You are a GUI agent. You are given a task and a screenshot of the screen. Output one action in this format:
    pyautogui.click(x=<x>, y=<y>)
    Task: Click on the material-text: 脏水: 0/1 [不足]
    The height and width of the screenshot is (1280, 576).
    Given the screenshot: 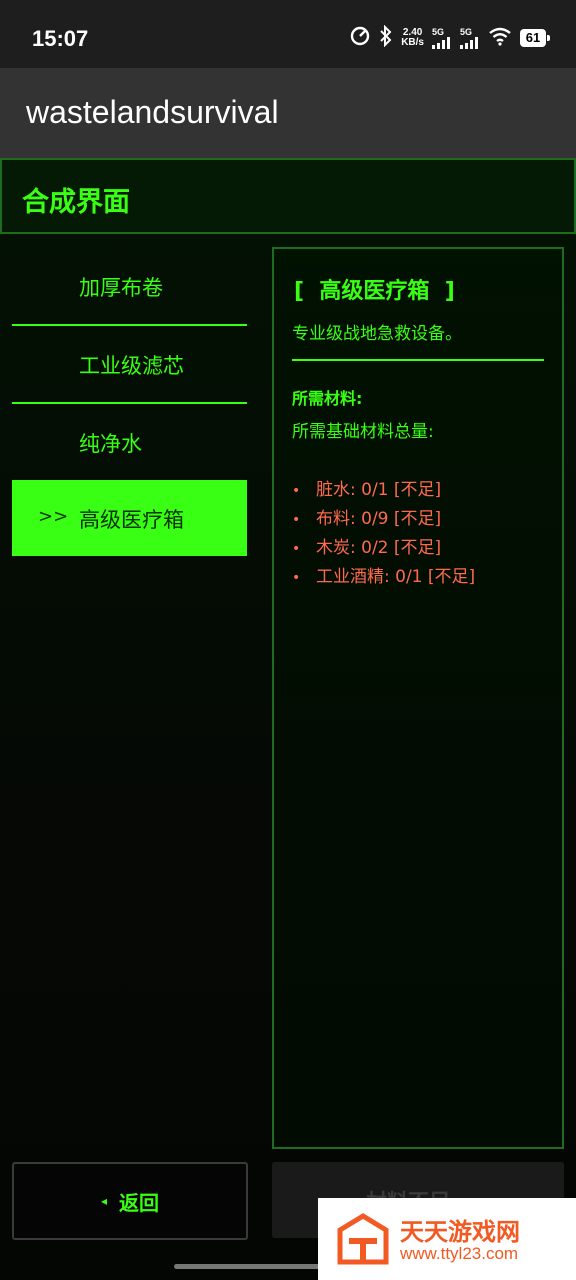 What is the action you would take?
    pyautogui.click(x=379, y=490)
    